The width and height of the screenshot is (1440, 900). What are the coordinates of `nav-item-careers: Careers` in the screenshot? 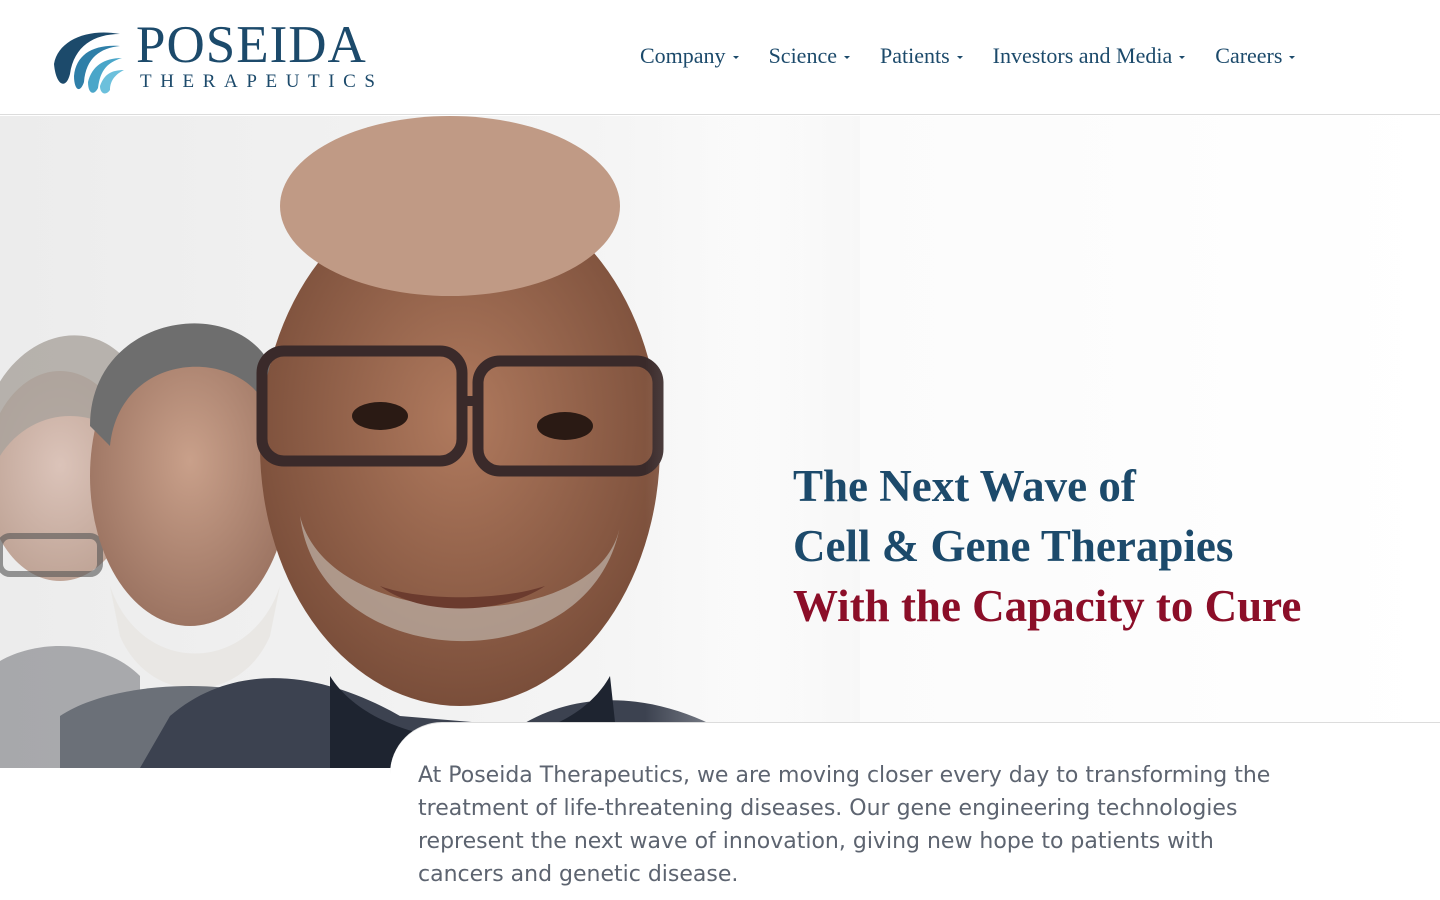 It's located at (1255, 56).